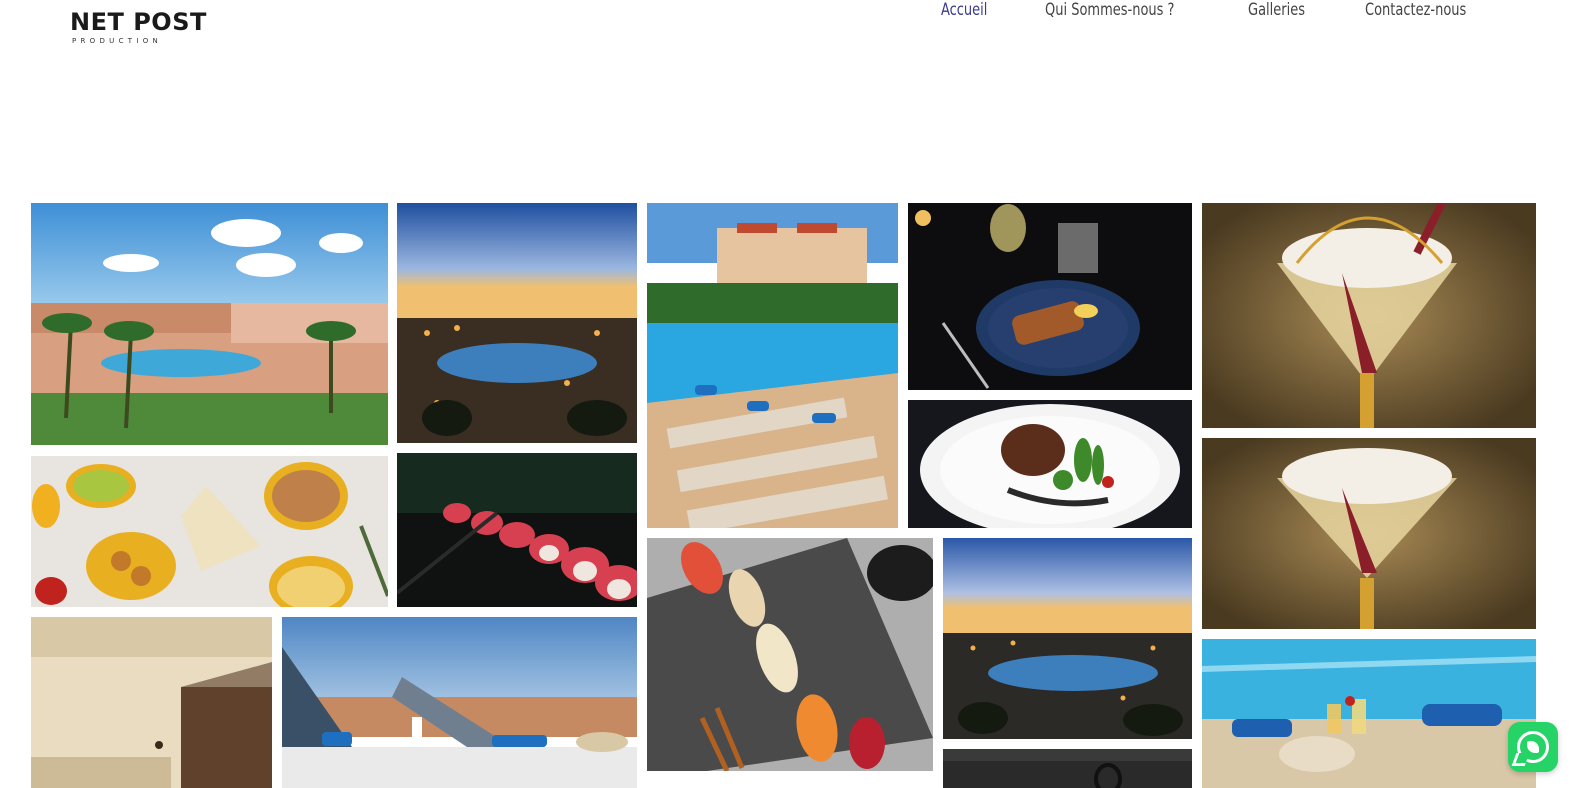 Image resolution: width=1582 pixels, height=788 pixels. I want to click on photo-poolside-drinks, so click(1369, 713).